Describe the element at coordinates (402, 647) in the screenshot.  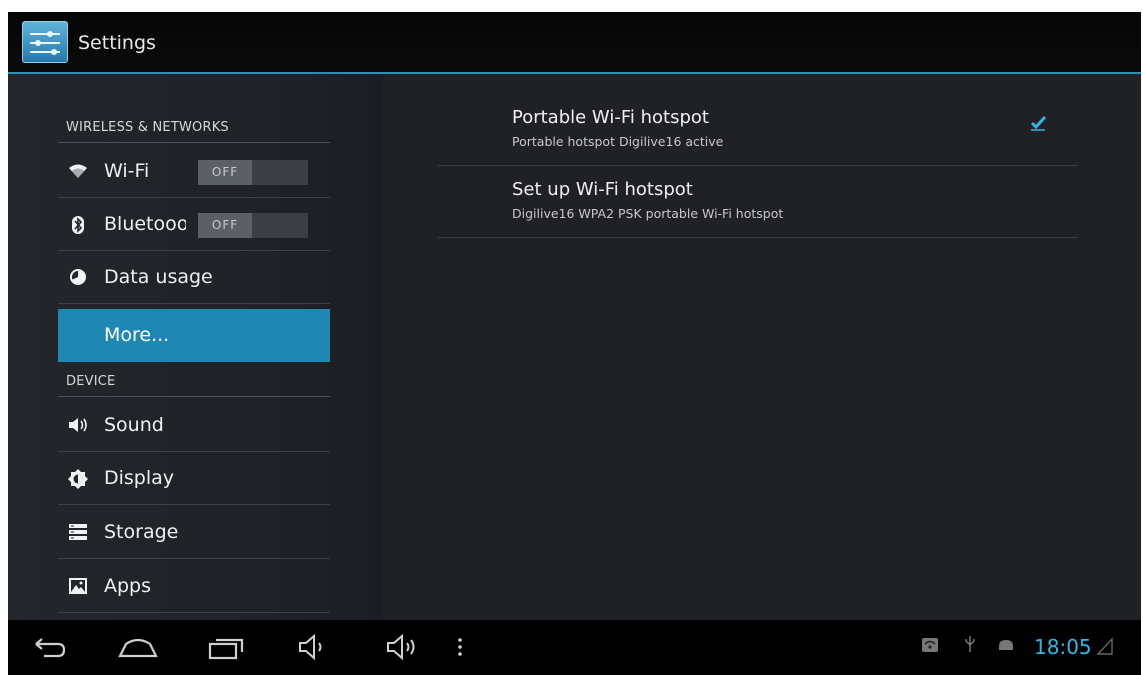
I see `volume-up-icon` at that location.